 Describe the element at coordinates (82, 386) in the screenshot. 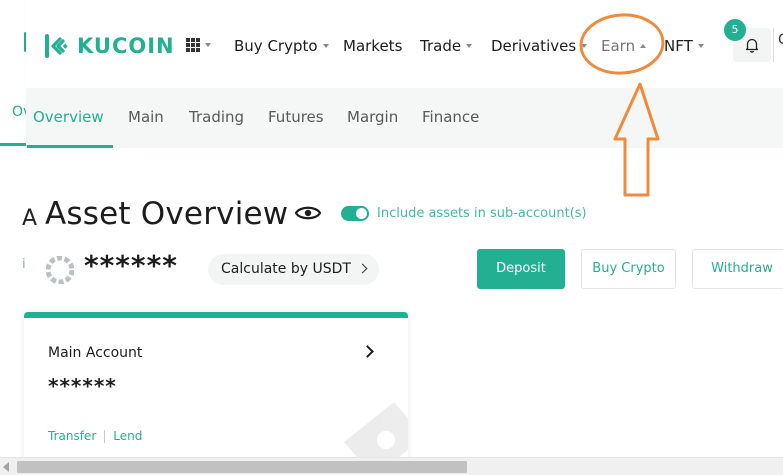

I see `main-account-hidden-balance: ******` at that location.